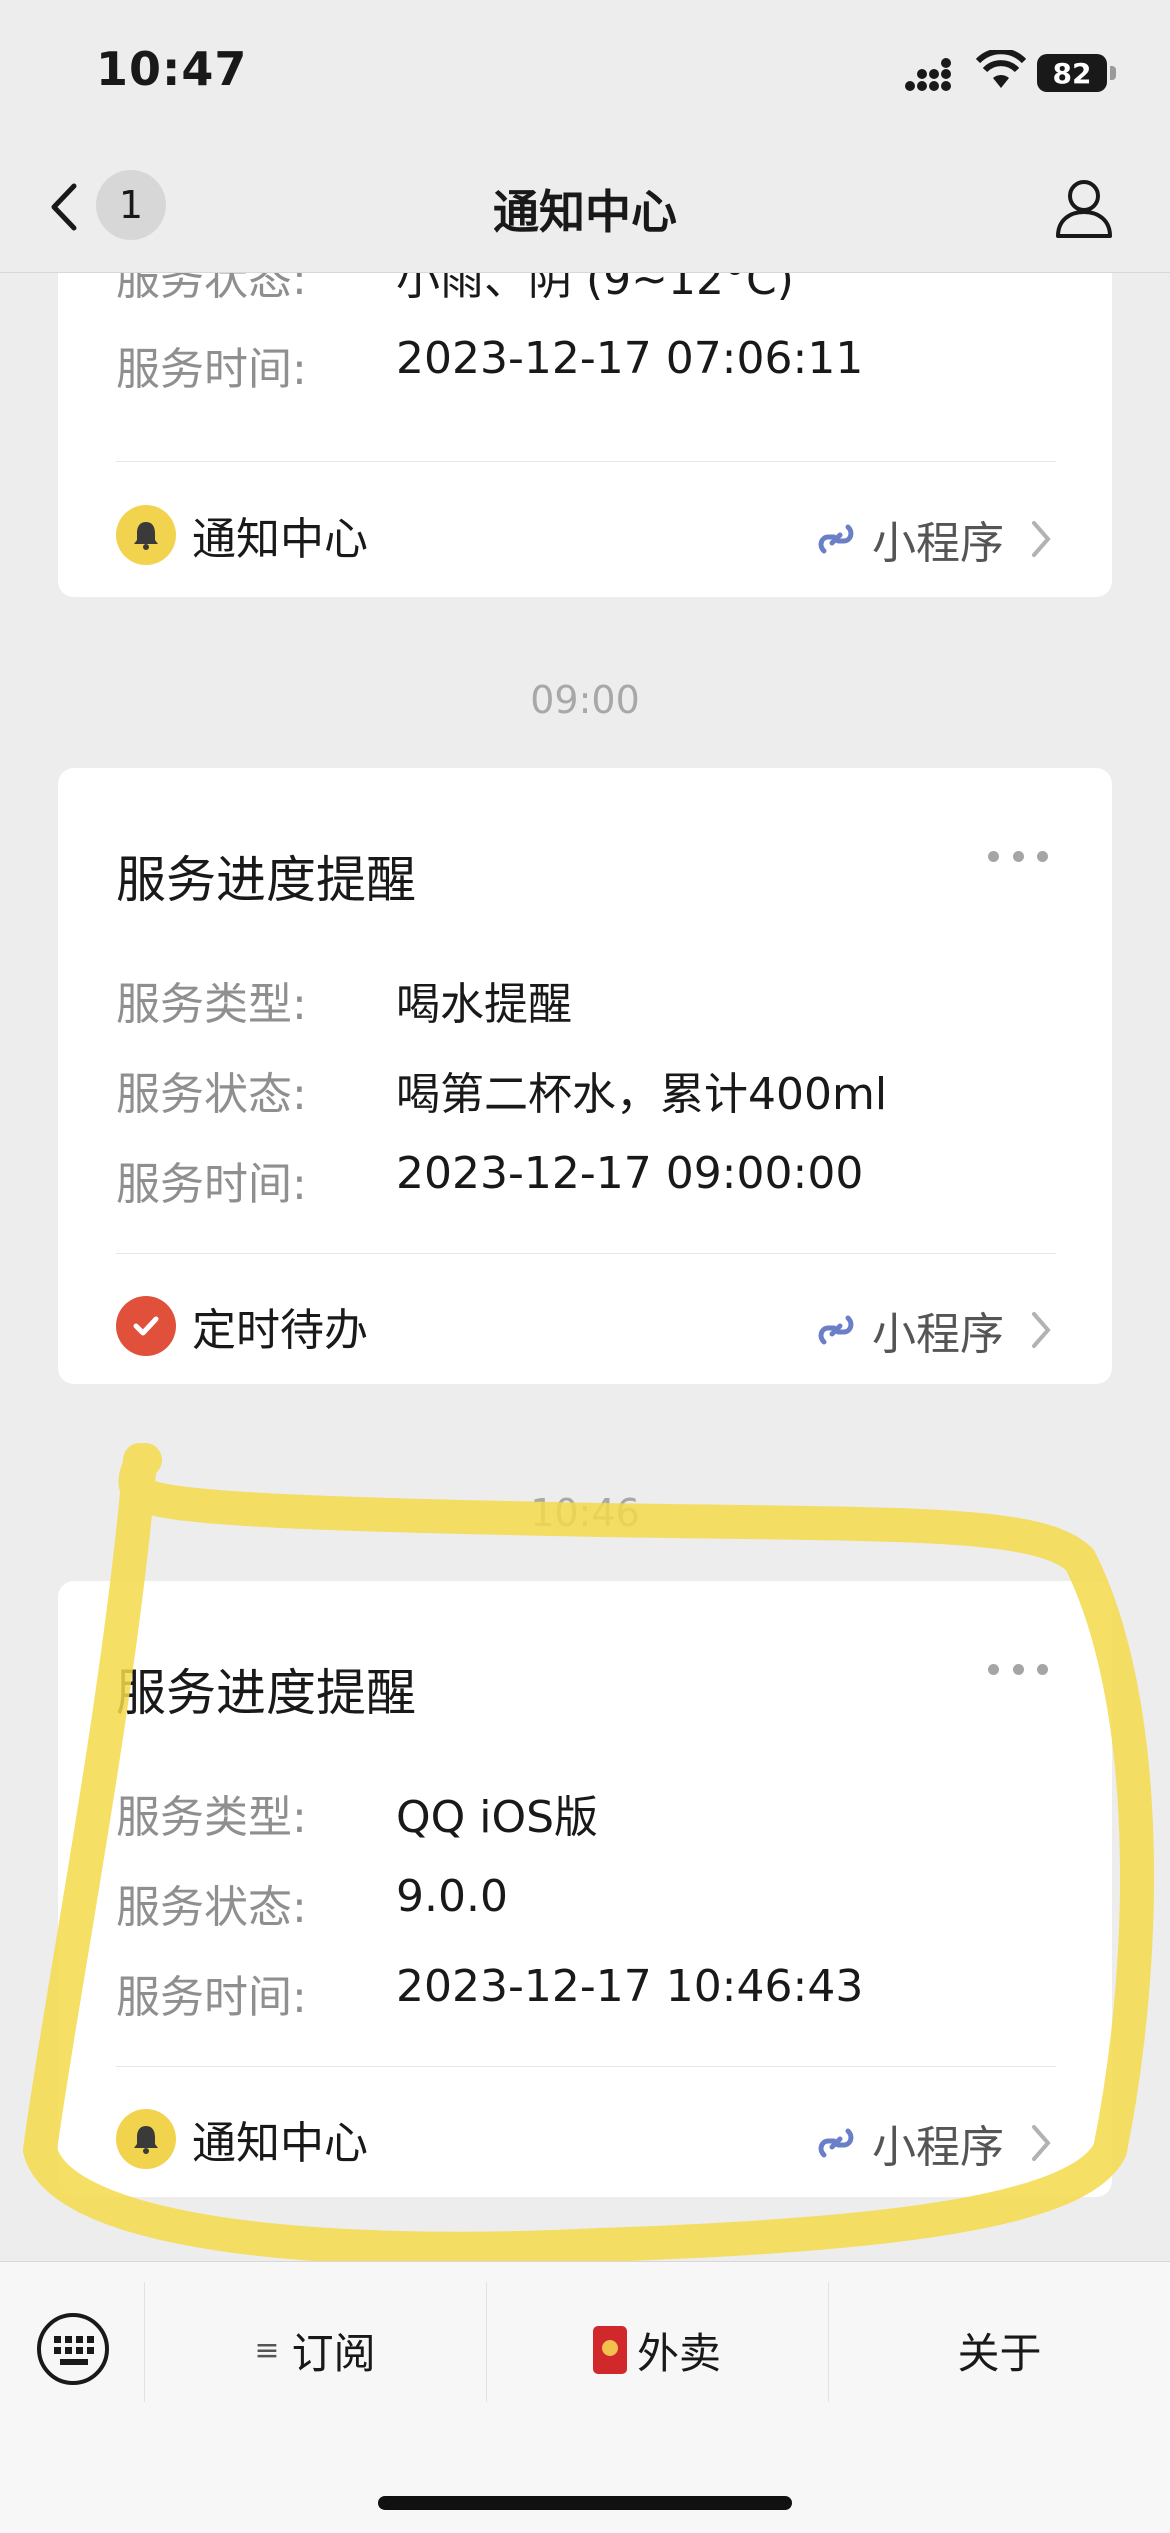 This screenshot has height=2533, width=1170. What do you see at coordinates (333, 2353) in the screenshot?
I see `menu-item-label: 订阅` at bounding box center [333, 2353].